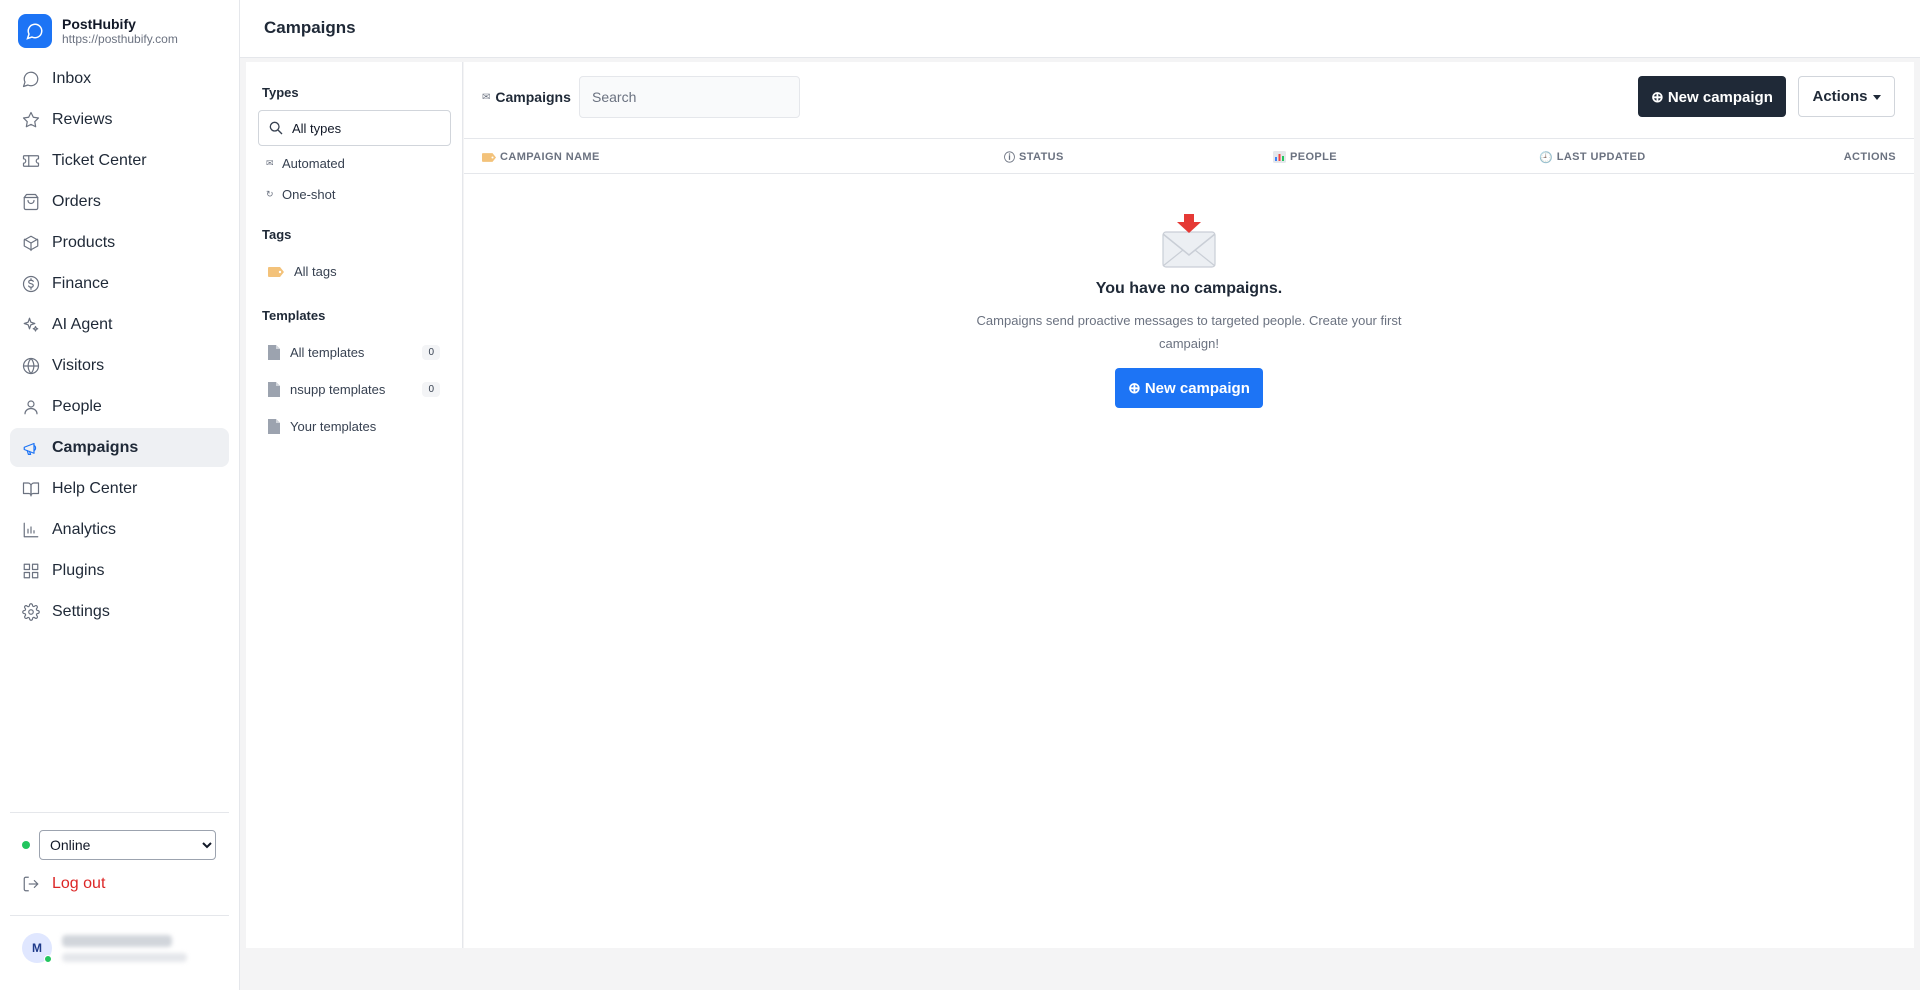  Describe the element at coordinates (84, 529) in the screenshot. I see `sidebar-item-label: Analytics` at that location.